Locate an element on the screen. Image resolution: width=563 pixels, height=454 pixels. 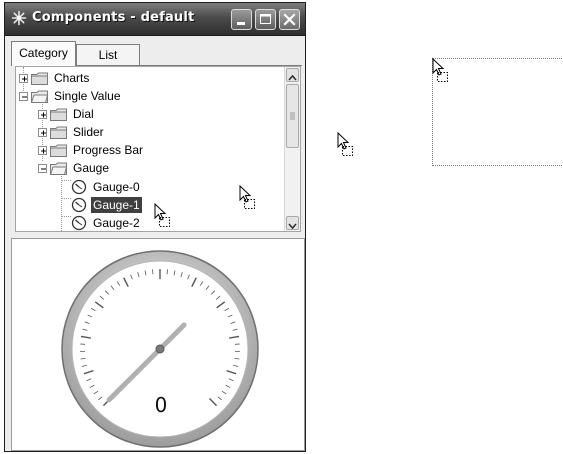
tree-item-label: Dial is located at coordinates (83, 114).